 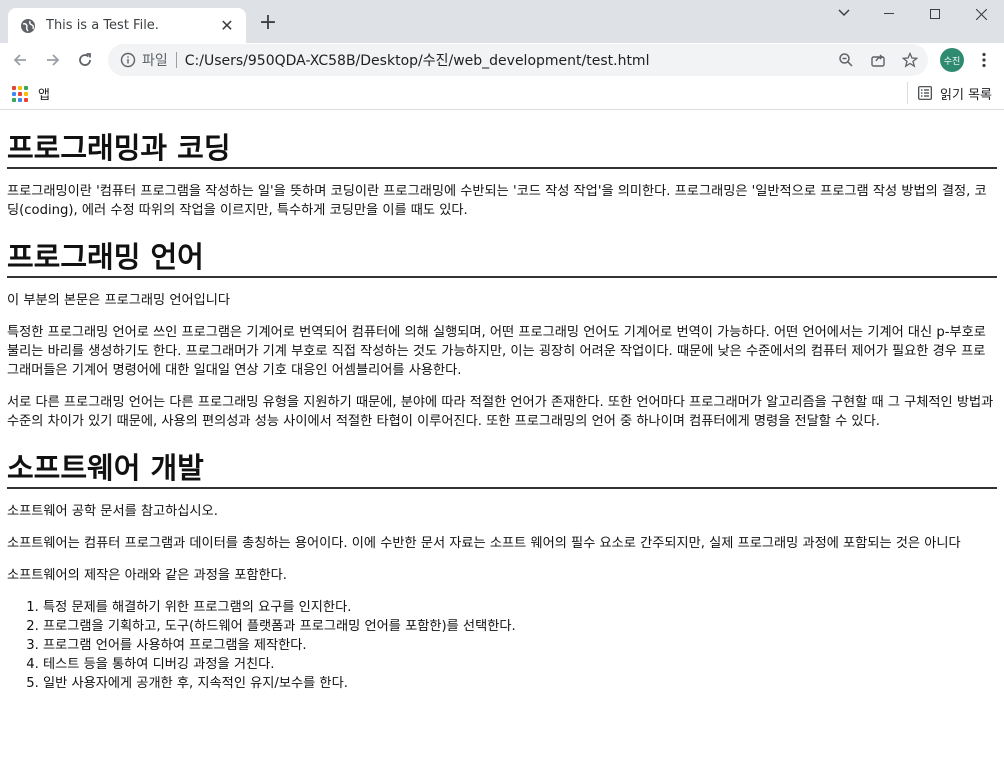 I want to click on new-tab-button: +, so click(x=268, y=24).